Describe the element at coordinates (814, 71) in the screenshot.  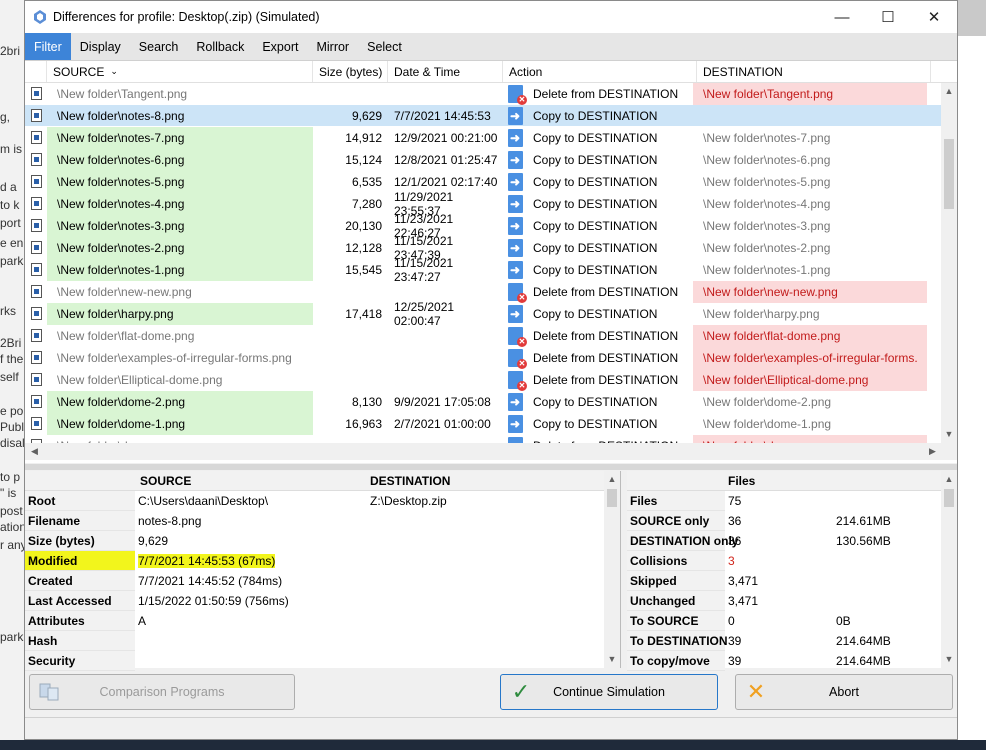
I see `column-header-destination: DESTINATION` at that location.